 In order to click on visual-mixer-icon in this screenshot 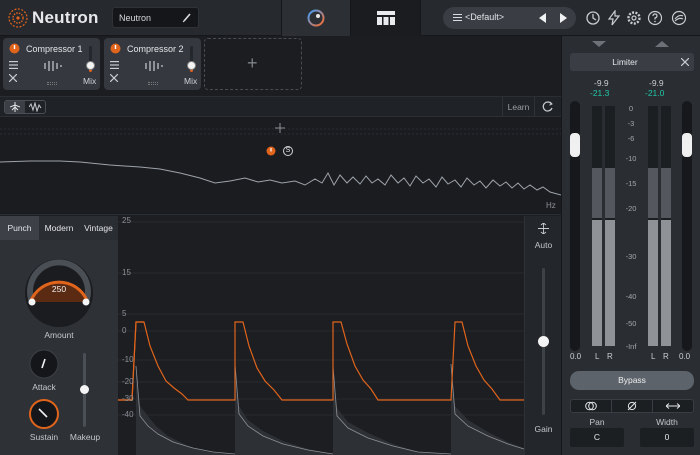, I will do `click(316, 18)`.